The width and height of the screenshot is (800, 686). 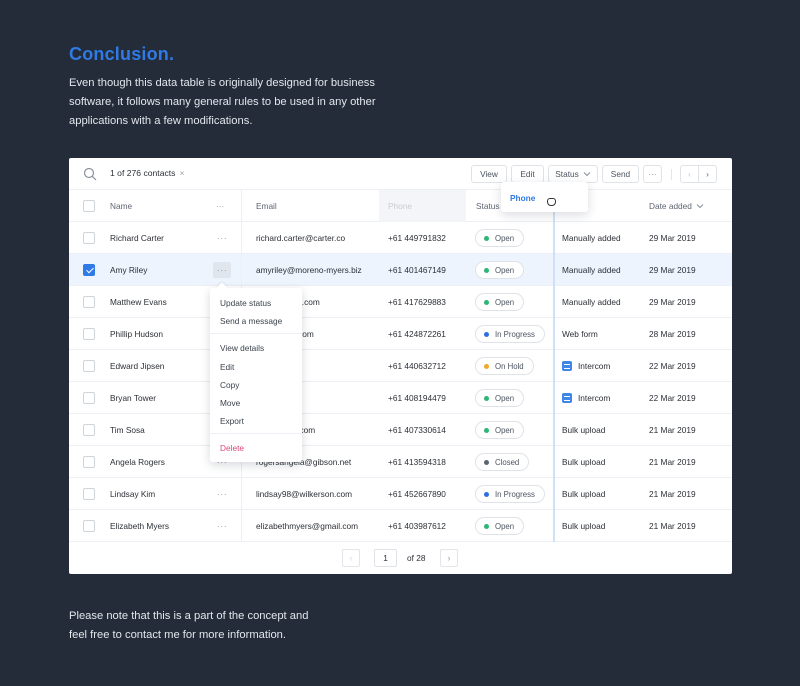 I want to click on send-button: Send, so click(x=620, y=174).